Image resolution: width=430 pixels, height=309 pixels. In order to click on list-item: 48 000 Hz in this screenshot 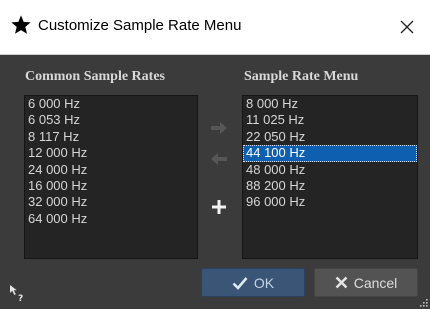, I will do `click(330, 170)`.